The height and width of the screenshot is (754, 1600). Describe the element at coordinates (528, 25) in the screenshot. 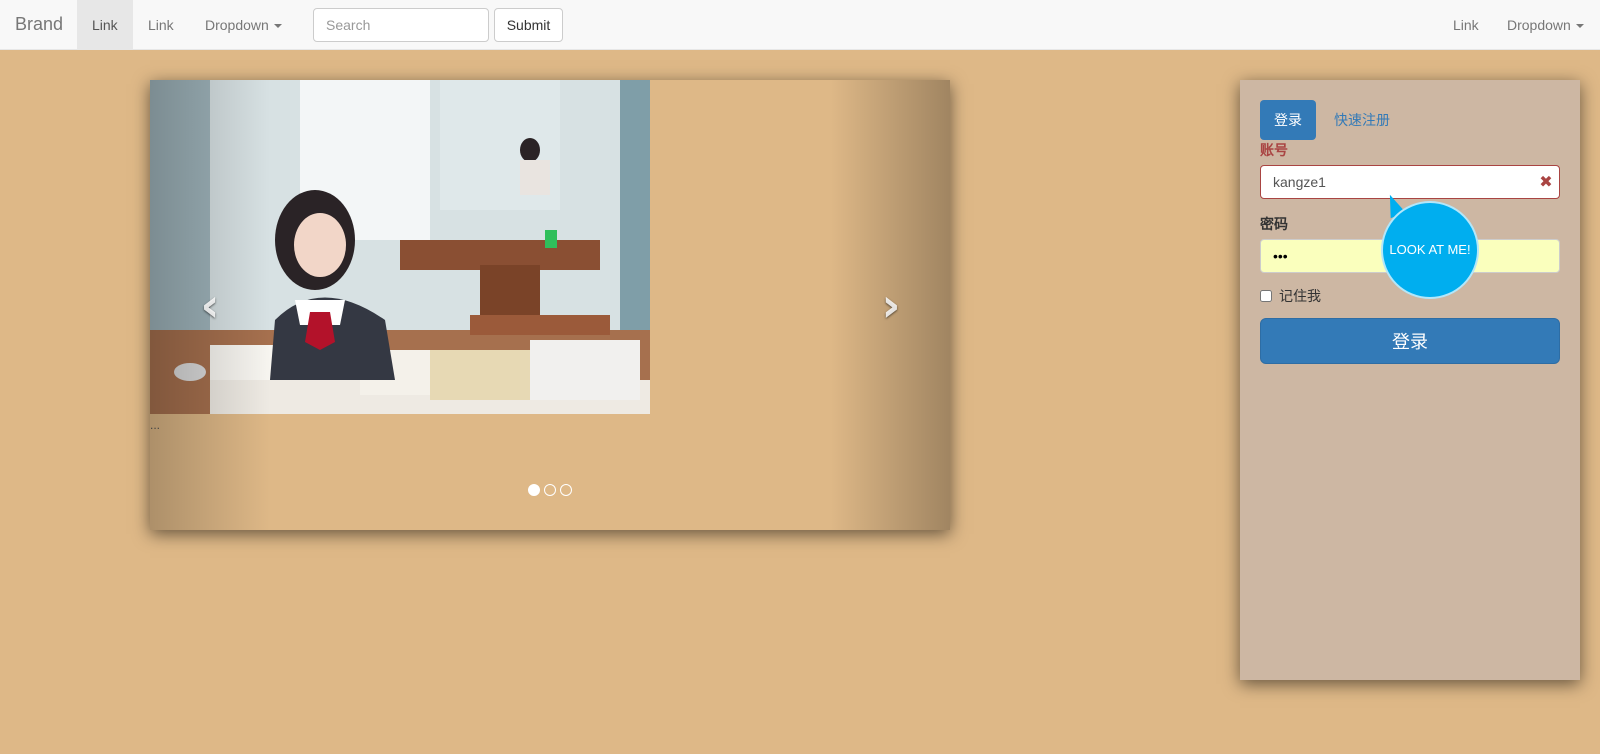

I see `search-submit-button: Submit` at that location.